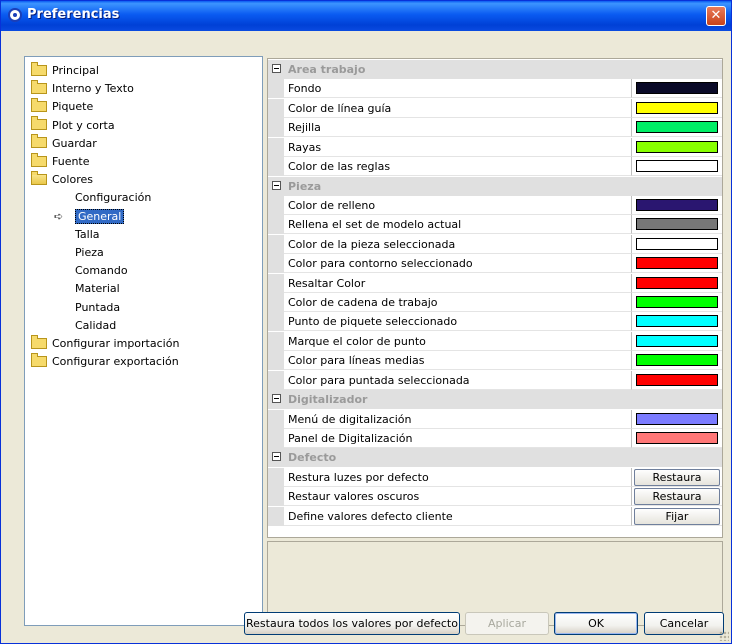 The height and width of the screenshot is (644, 732). I want to click on tree-item-guardar: Guardar, so click(64, 143).